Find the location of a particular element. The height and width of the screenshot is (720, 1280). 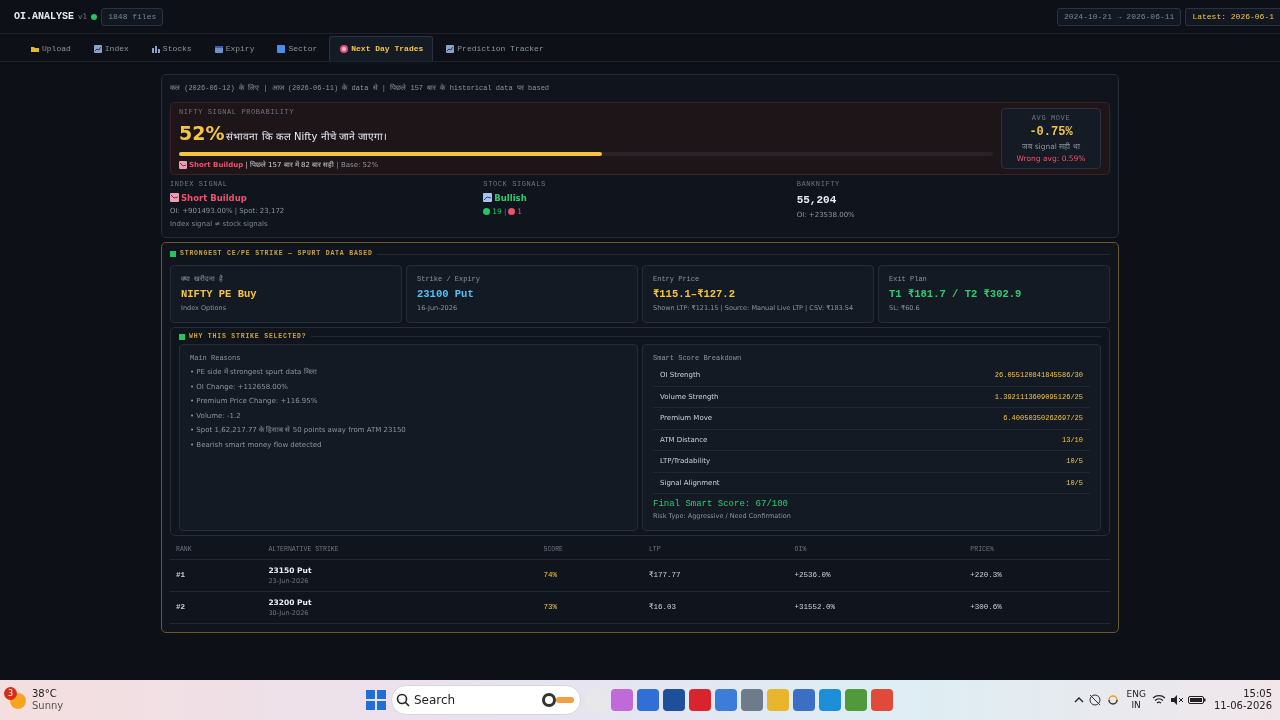

square-icon is located at coordinates (281, 49).